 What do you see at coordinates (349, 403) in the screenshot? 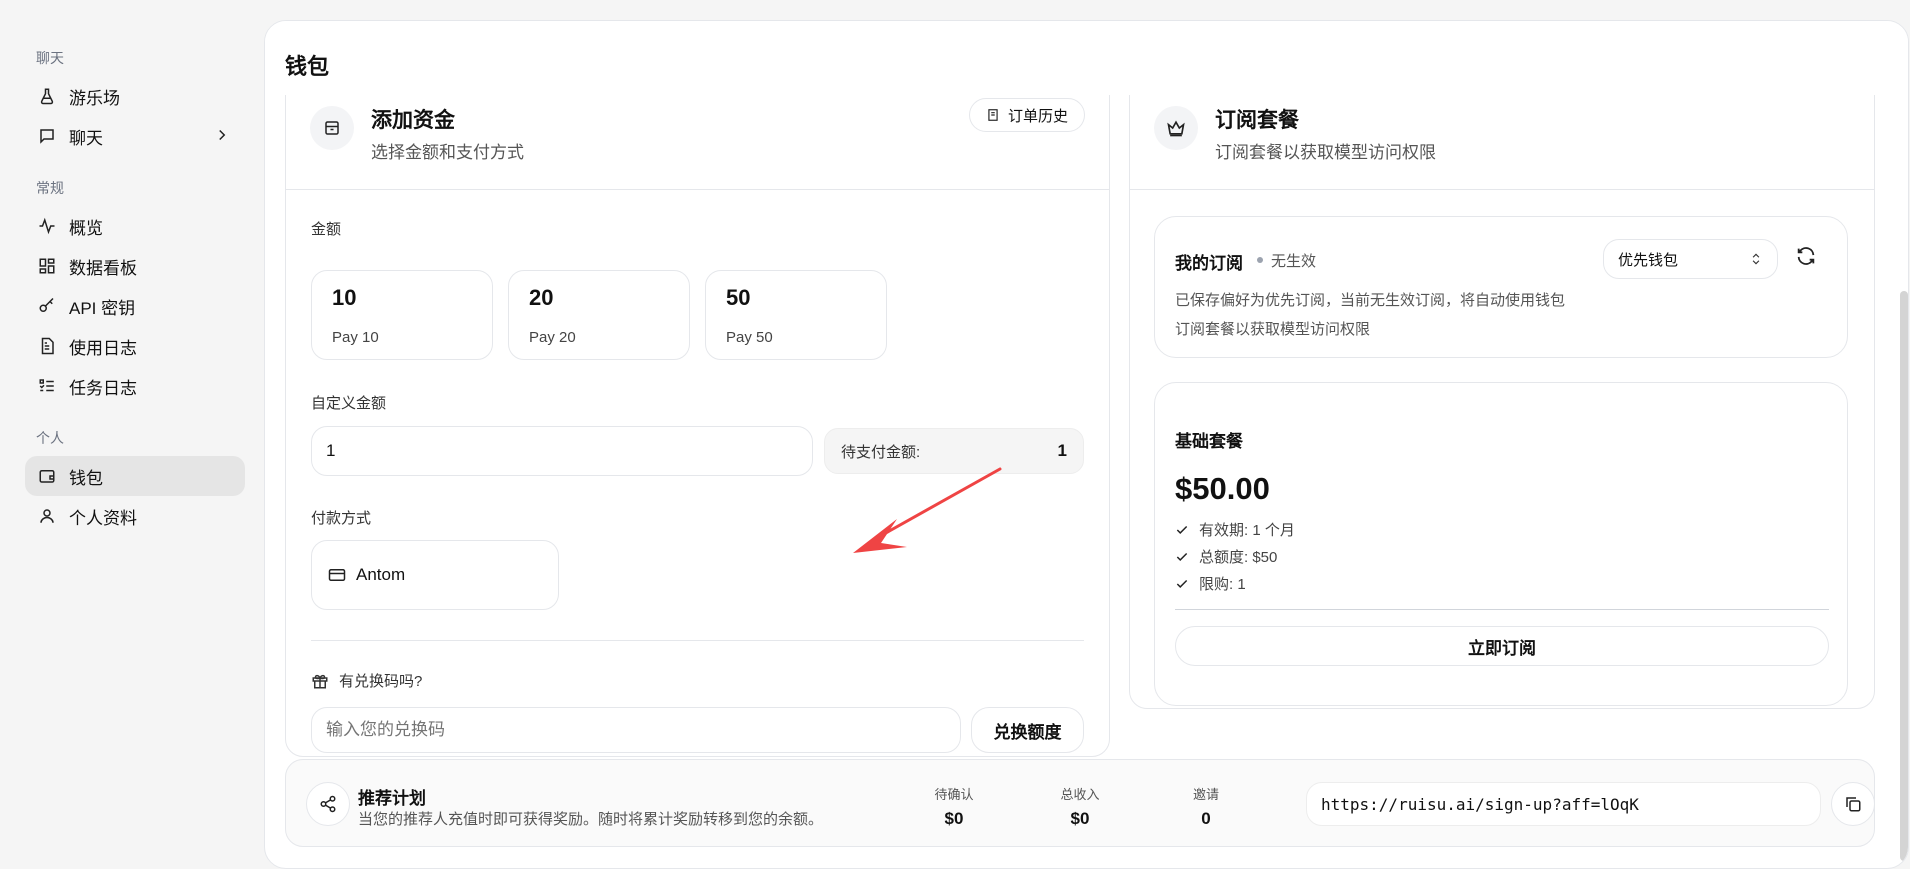
I see `custom-amount-label: 自定义金额` at bounding box center [349, 403].